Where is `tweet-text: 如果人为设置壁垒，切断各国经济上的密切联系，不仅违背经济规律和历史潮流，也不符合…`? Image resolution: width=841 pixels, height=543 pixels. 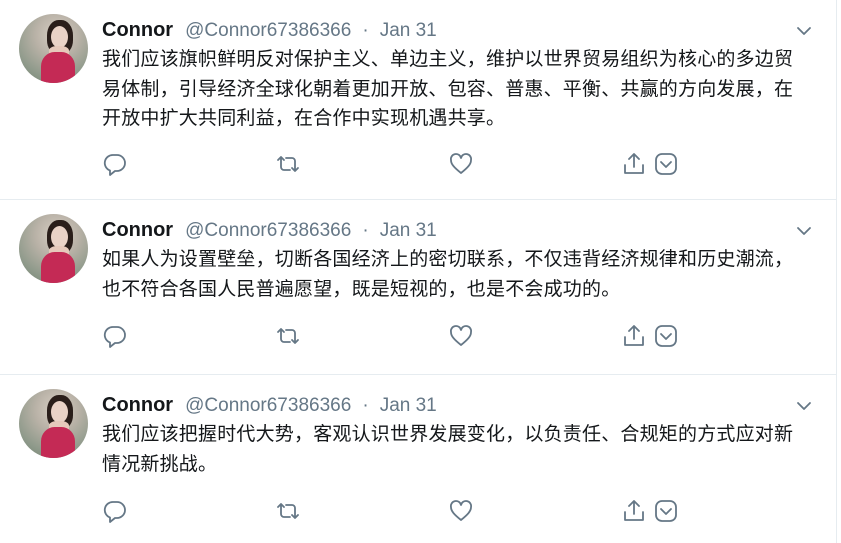
tweet-text: 如果人为设置壁垒，切断各国经济上的密切联系，不仅违背经济规律和历史潮流，也不符合… is located at coordinates (448, 274).